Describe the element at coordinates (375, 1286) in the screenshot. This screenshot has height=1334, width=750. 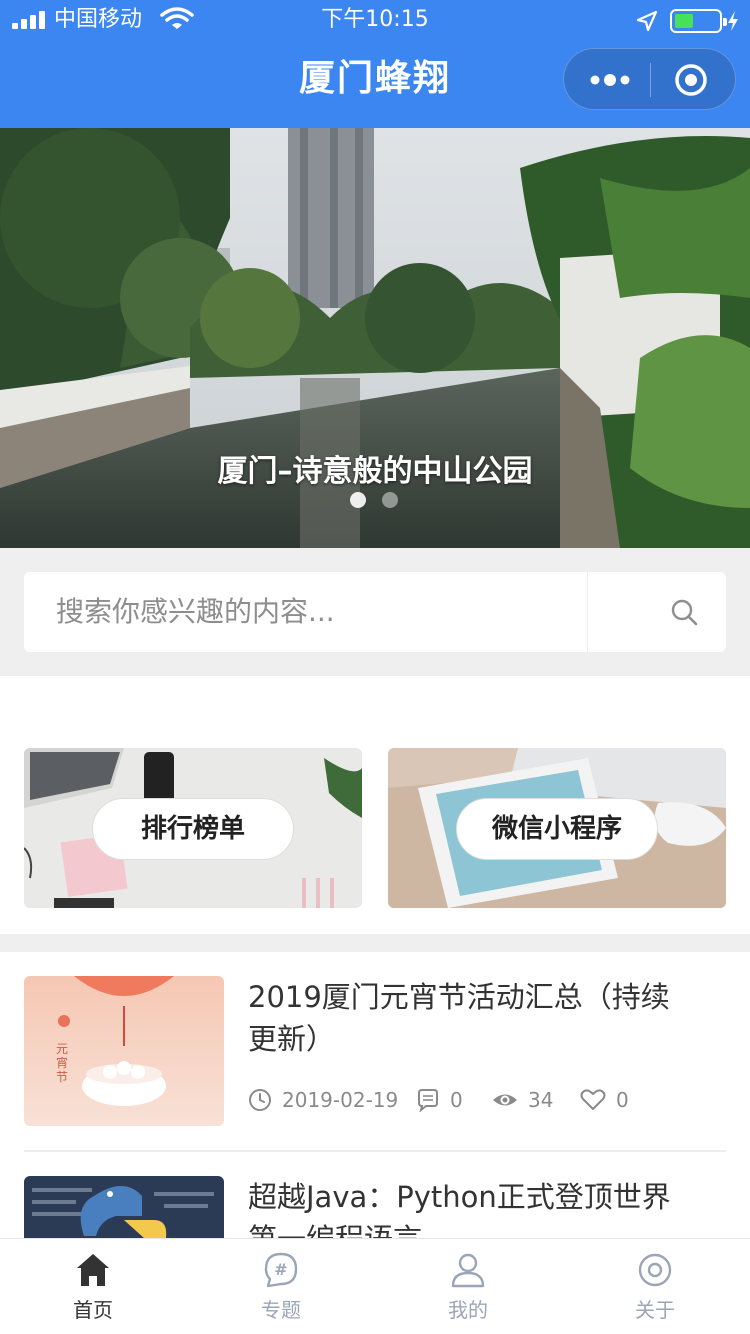
I see `tab-bar: 首页 # 专题 我的 关于` at that location.